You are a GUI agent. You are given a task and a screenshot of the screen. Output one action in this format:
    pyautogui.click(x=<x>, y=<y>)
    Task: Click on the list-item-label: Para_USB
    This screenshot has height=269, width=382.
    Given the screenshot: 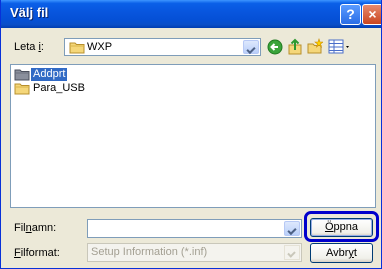 What is the action you would take?
    pyautogui.click(x=59, y=88)
    